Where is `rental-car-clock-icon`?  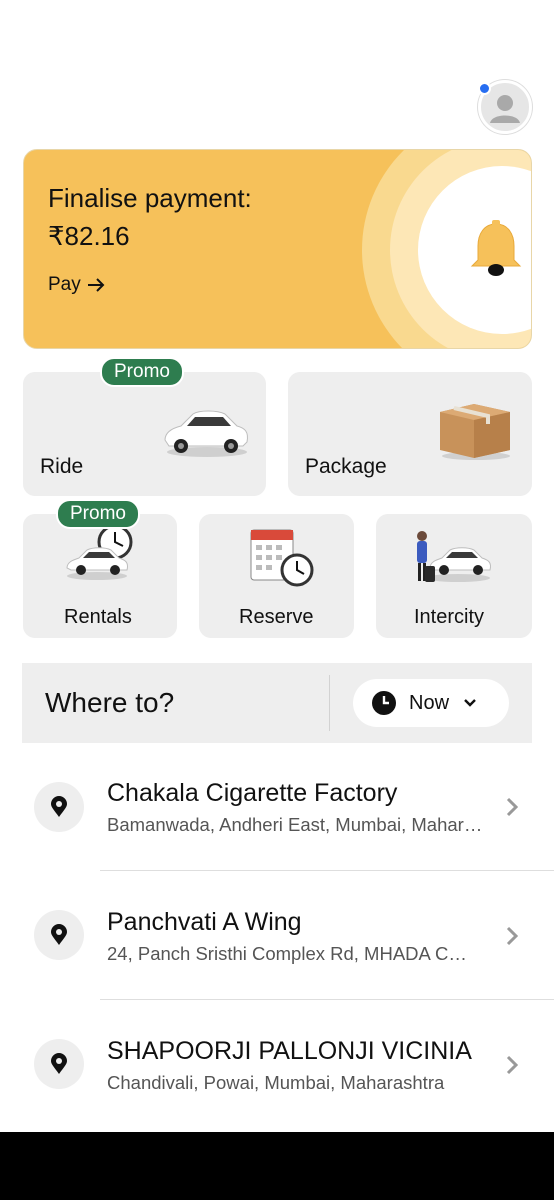
rental-car-clock-icon is located at coordinates (99, 552).